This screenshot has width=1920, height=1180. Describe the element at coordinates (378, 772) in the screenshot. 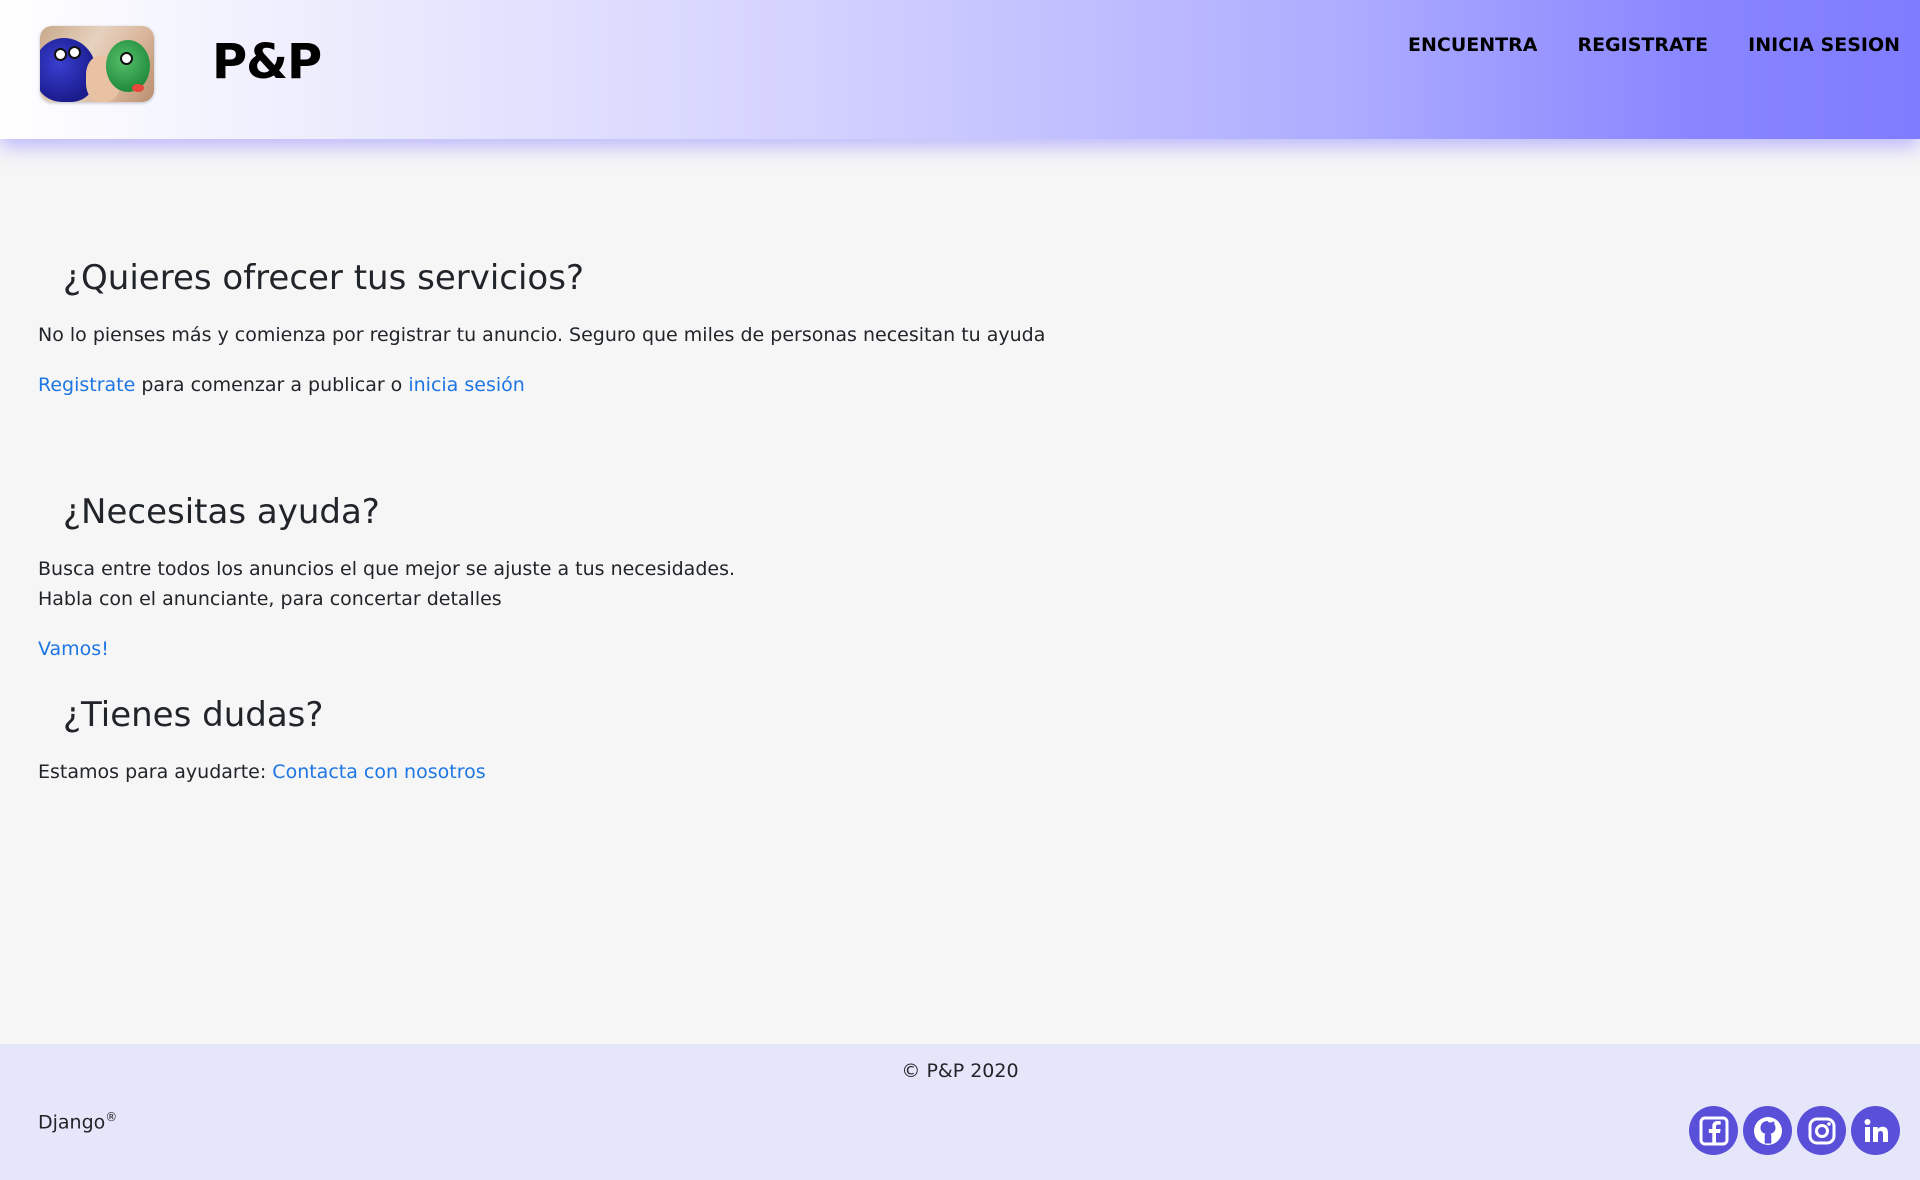

I see `contact-link: Contacta con nosotros` at that location.